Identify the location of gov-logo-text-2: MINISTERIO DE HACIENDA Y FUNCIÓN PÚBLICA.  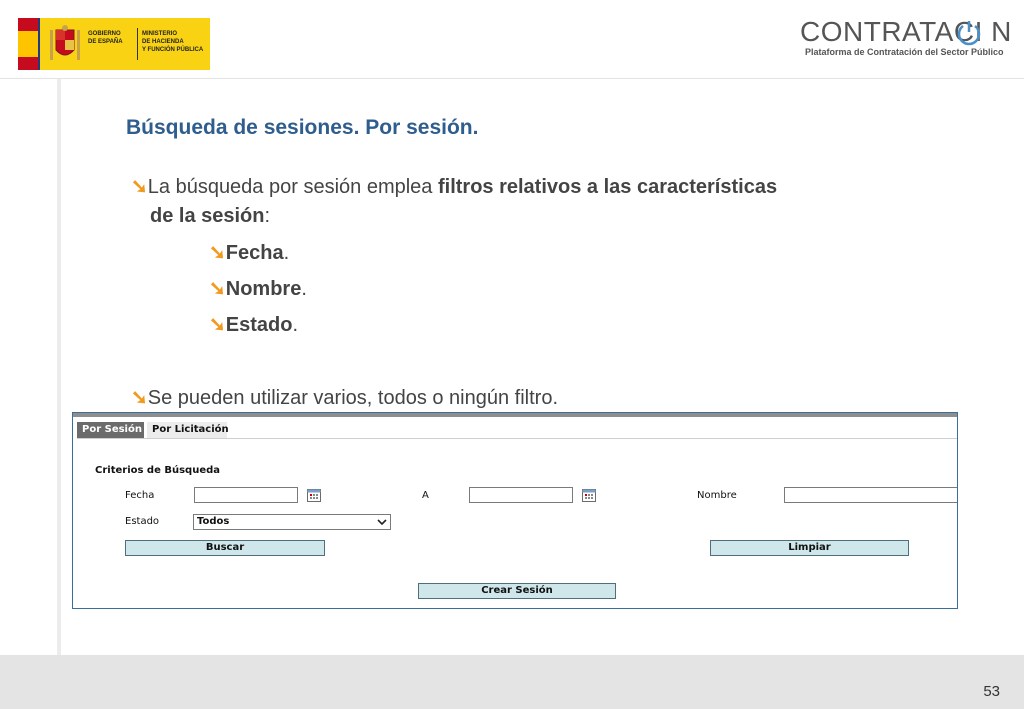
(173, 42).